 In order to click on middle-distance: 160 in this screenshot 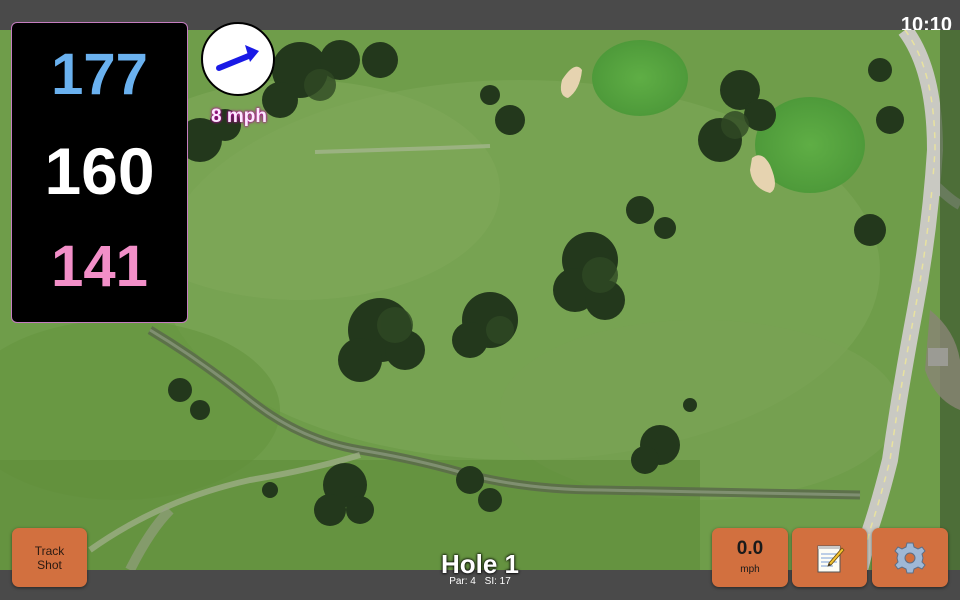, I will do `click(99, 171)`.